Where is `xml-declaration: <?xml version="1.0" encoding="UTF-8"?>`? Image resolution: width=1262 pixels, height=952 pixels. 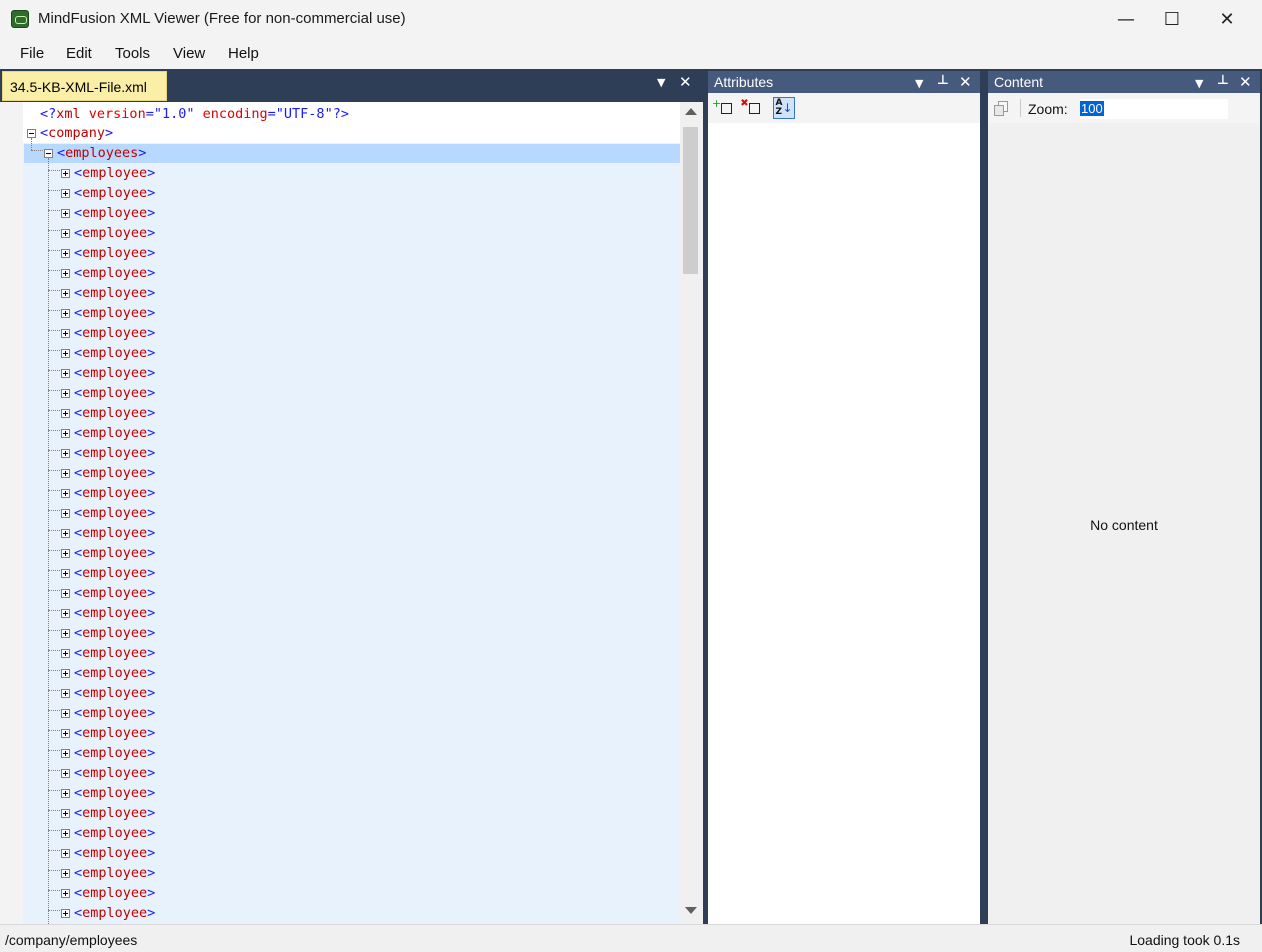 xml-declaration: <?xml version="1.0" encoding="UTF-8"?> is located at coordinates (194, 114).